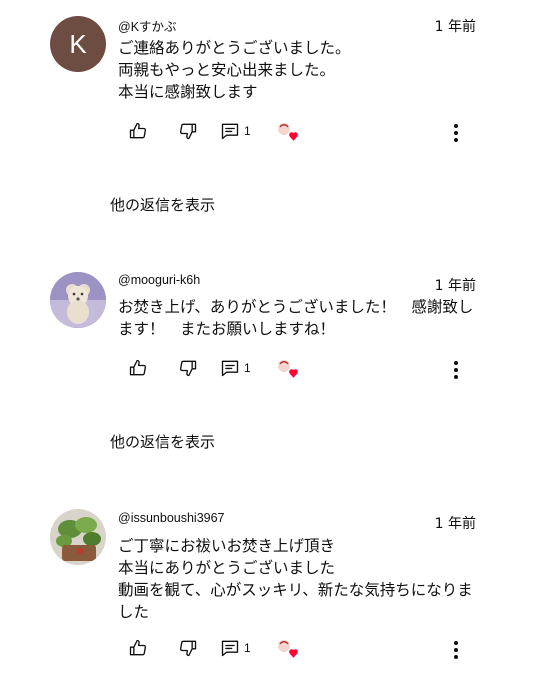 This screenshot has width=540, height=675. I want to click on comment-text: ご連絡ありがとうございました。 両親もやっと安心出来ました。 本当に感謝致します, so click(234, 70).